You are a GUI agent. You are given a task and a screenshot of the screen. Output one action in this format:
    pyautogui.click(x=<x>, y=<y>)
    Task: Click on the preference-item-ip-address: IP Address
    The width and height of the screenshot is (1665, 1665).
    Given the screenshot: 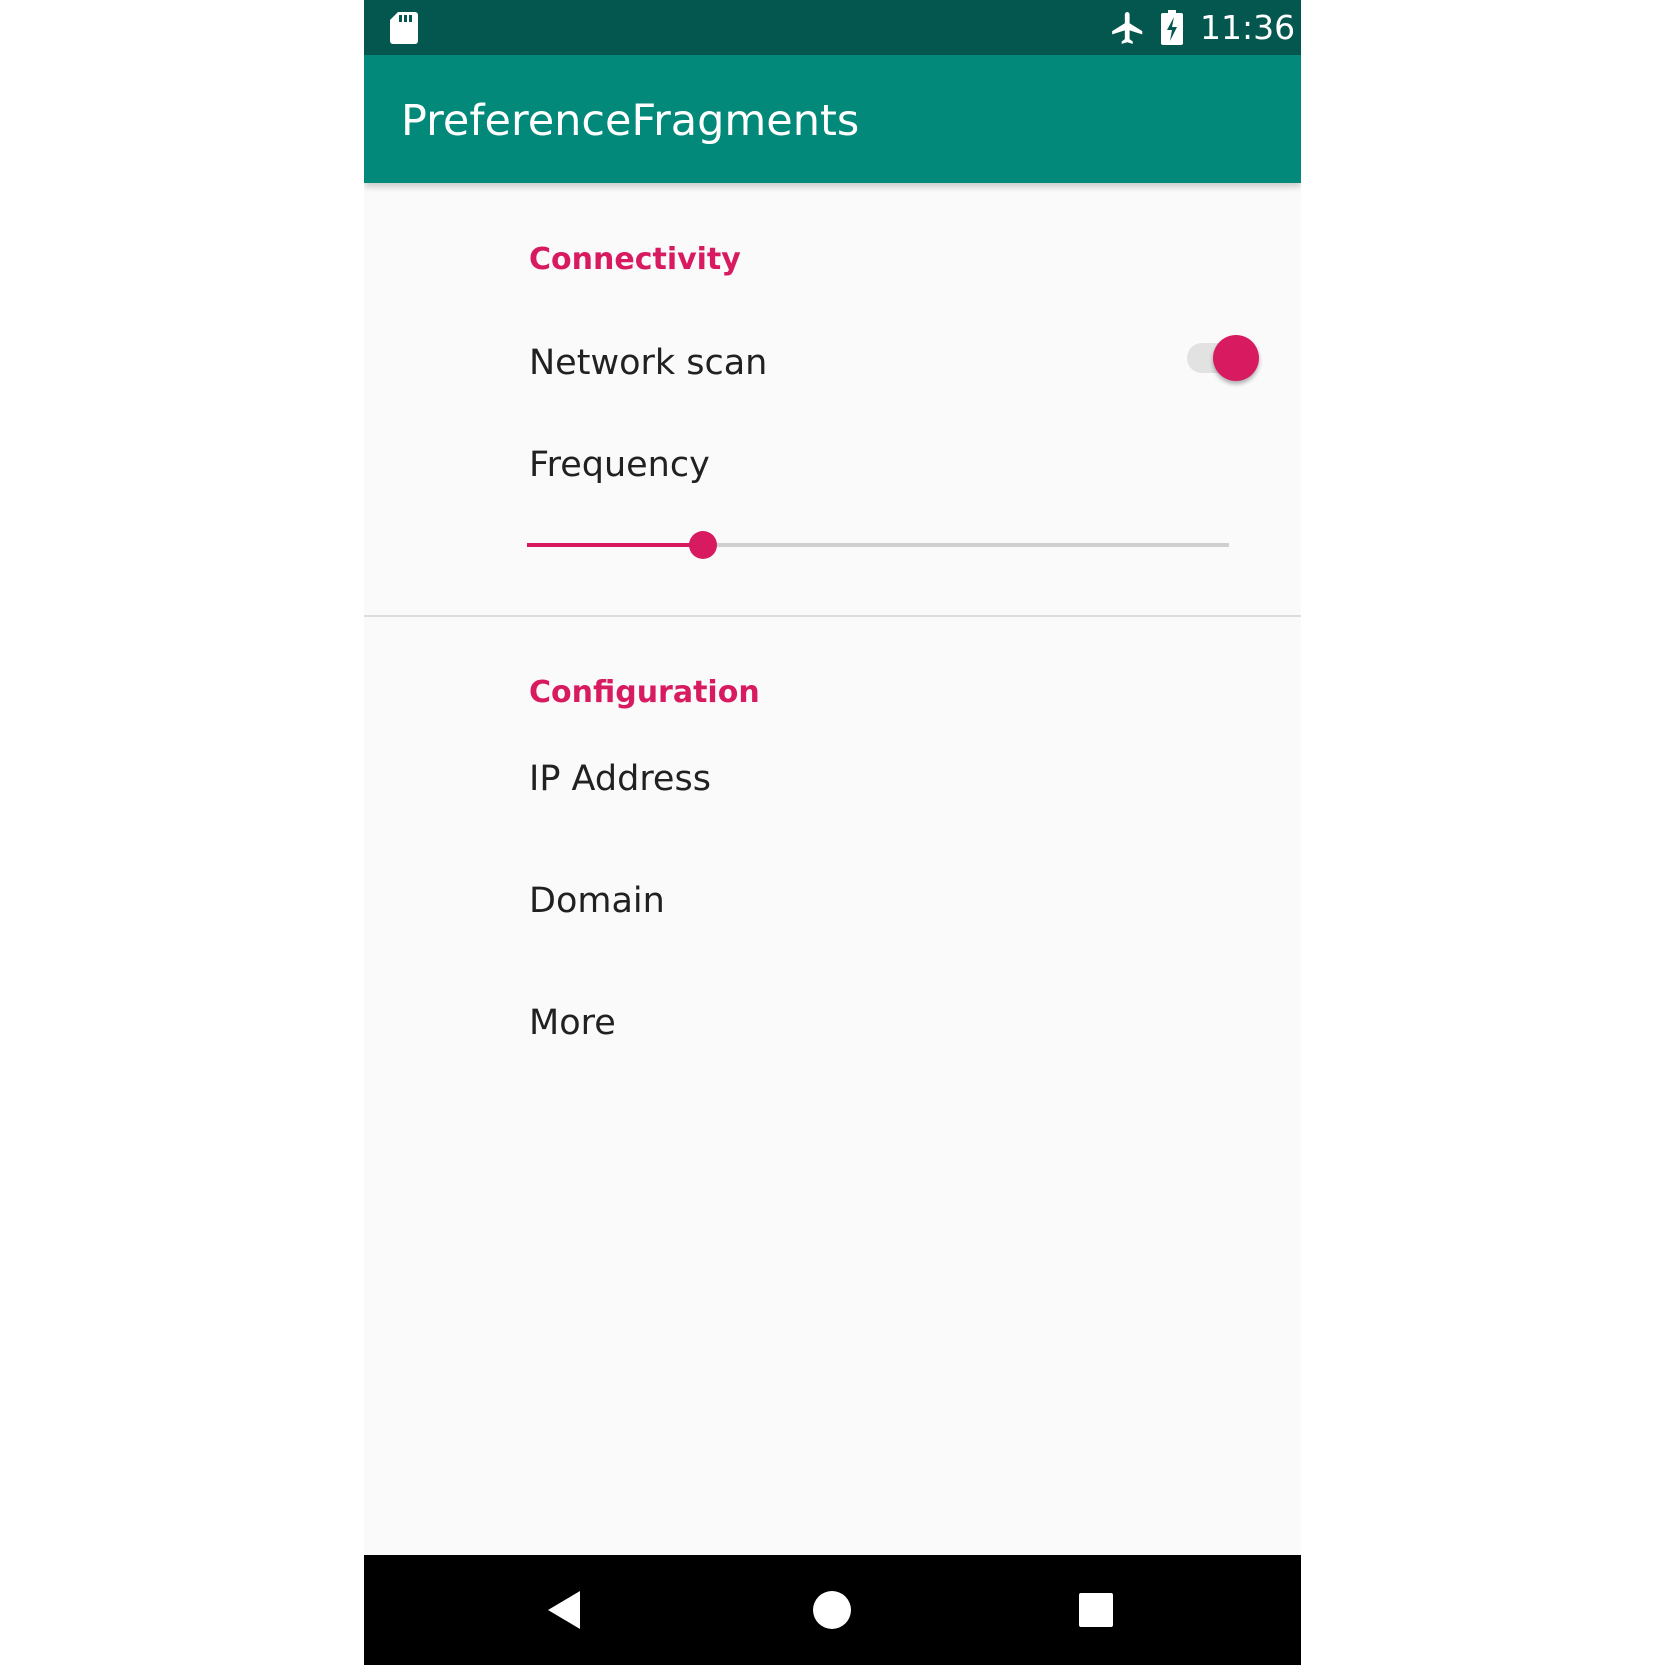 What is the action you would take?
    pyautogui.click(x=832, y=794)
    